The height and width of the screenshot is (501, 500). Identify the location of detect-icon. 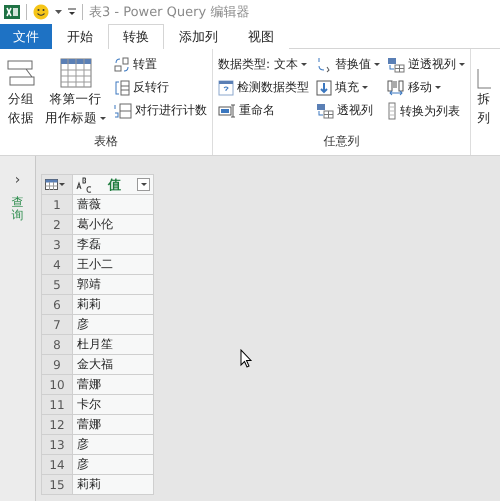
(226, 88).